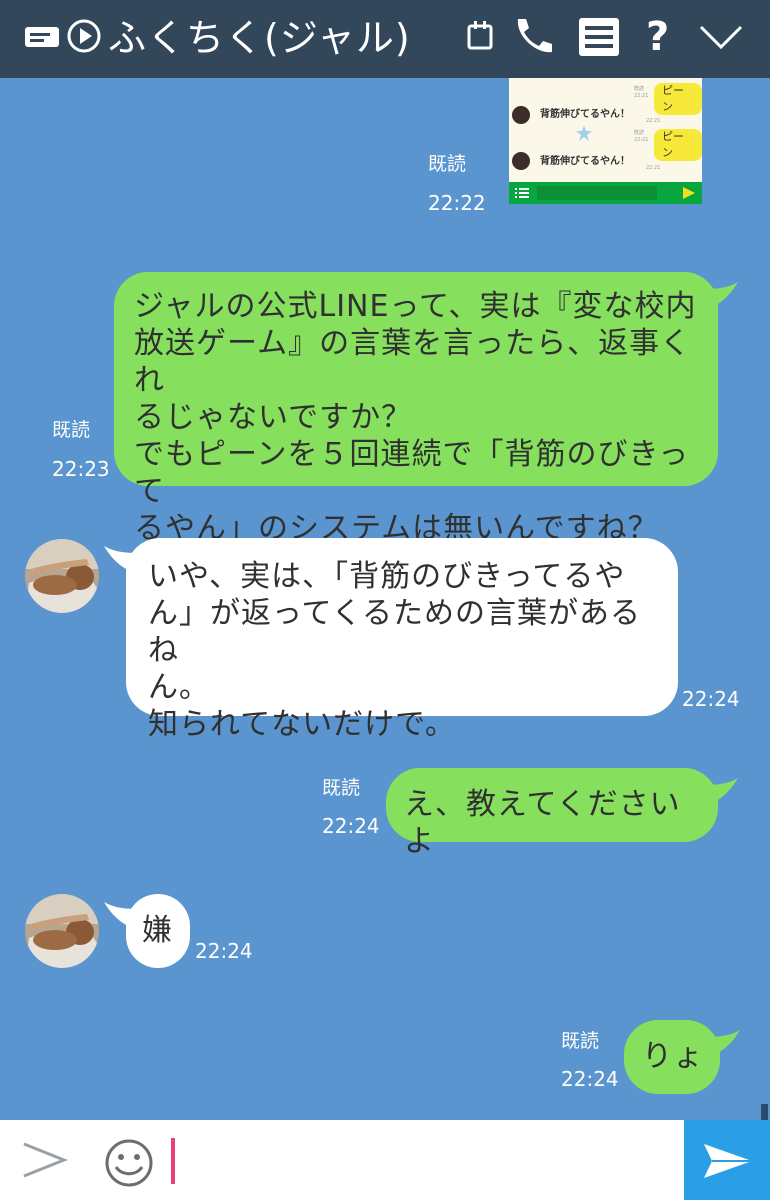 The width and height of the screenshot is (770, 1200). I want to click on chevron-down-icon, so click(721, 37).